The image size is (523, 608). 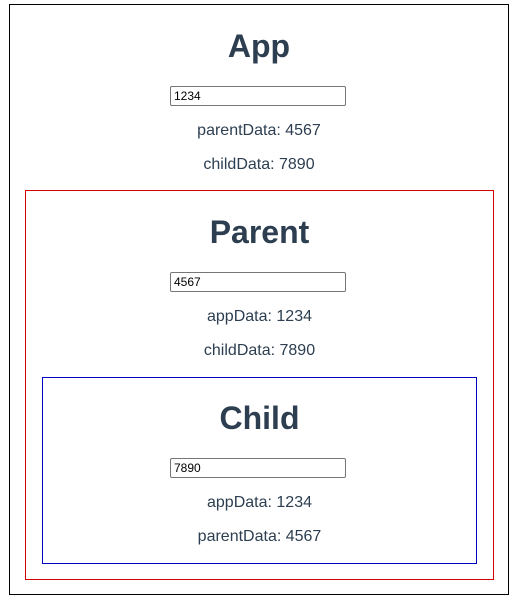 I want to click on app-parent-data-line: parentData: 4567, so click(x=259, y=131).